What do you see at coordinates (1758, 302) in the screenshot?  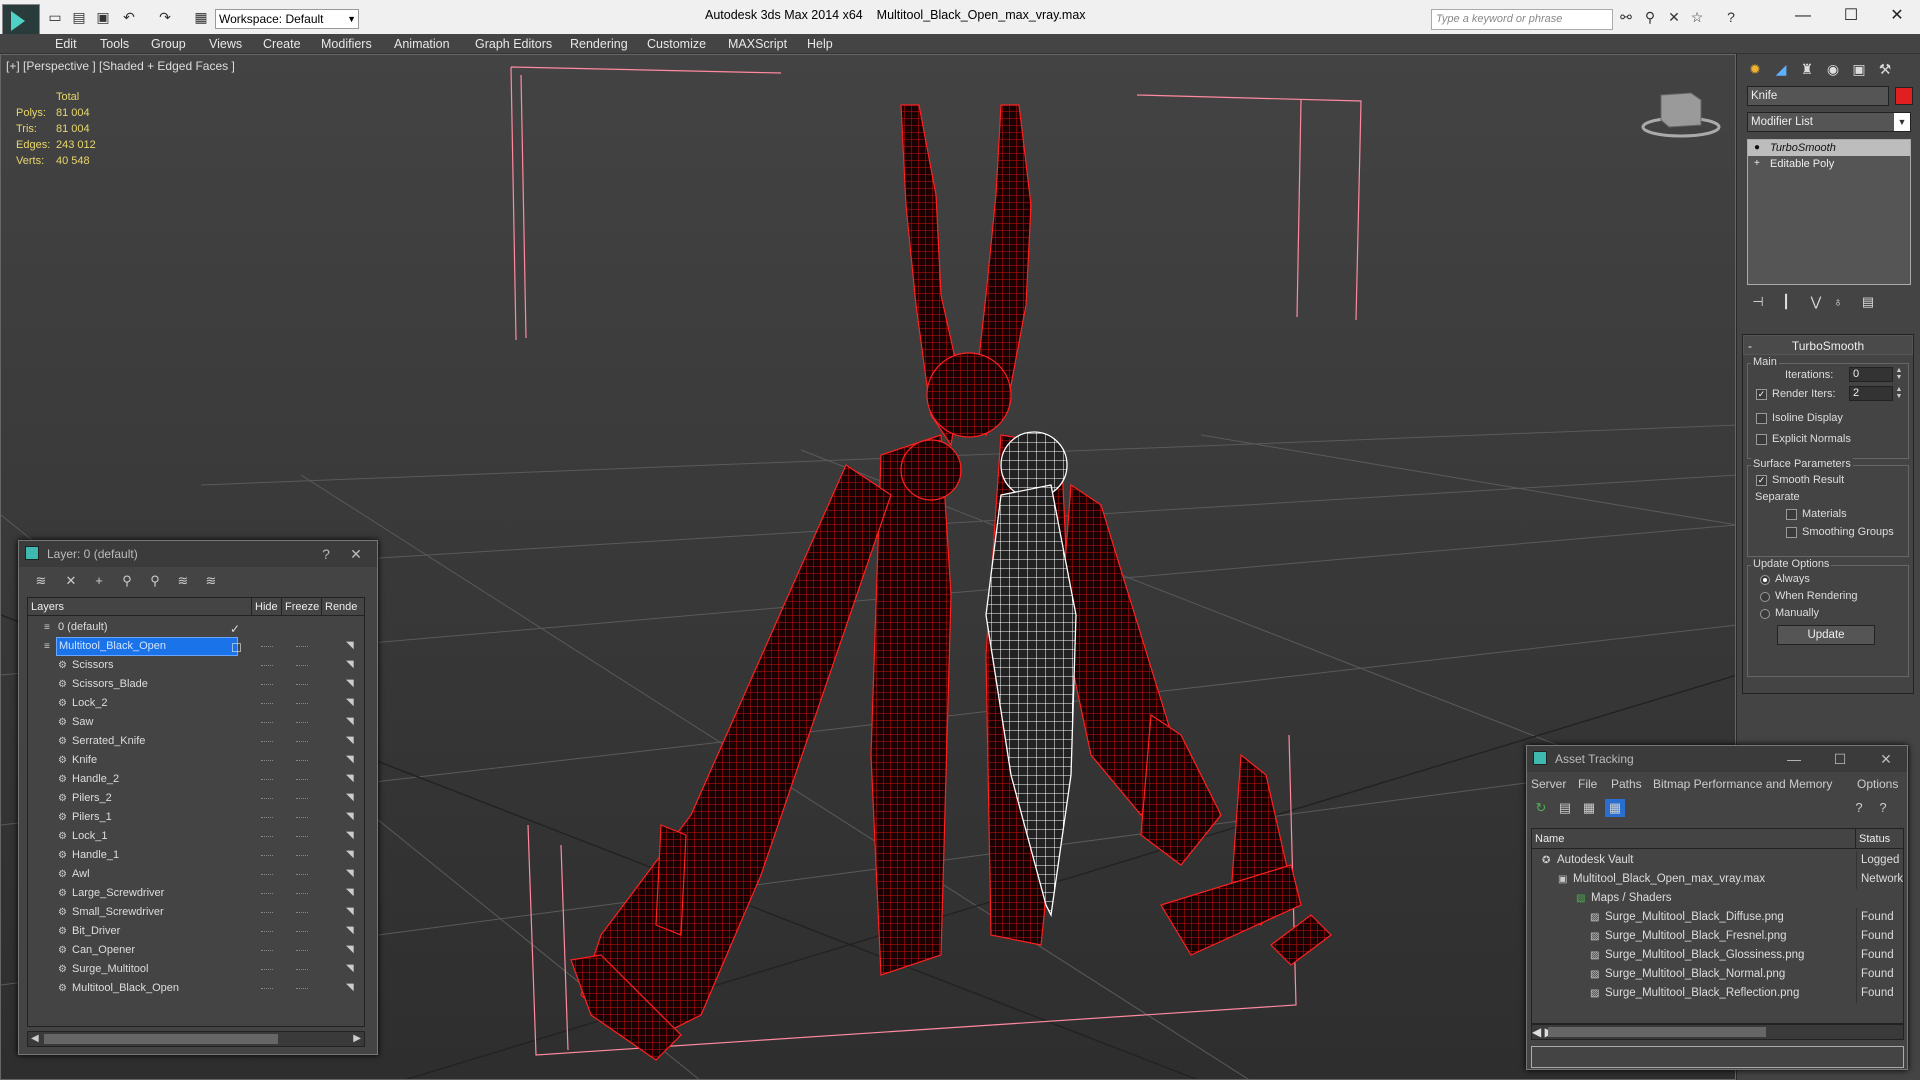 I see `pin-stack-icon: ⊣` at bounding box center [1758, 302].